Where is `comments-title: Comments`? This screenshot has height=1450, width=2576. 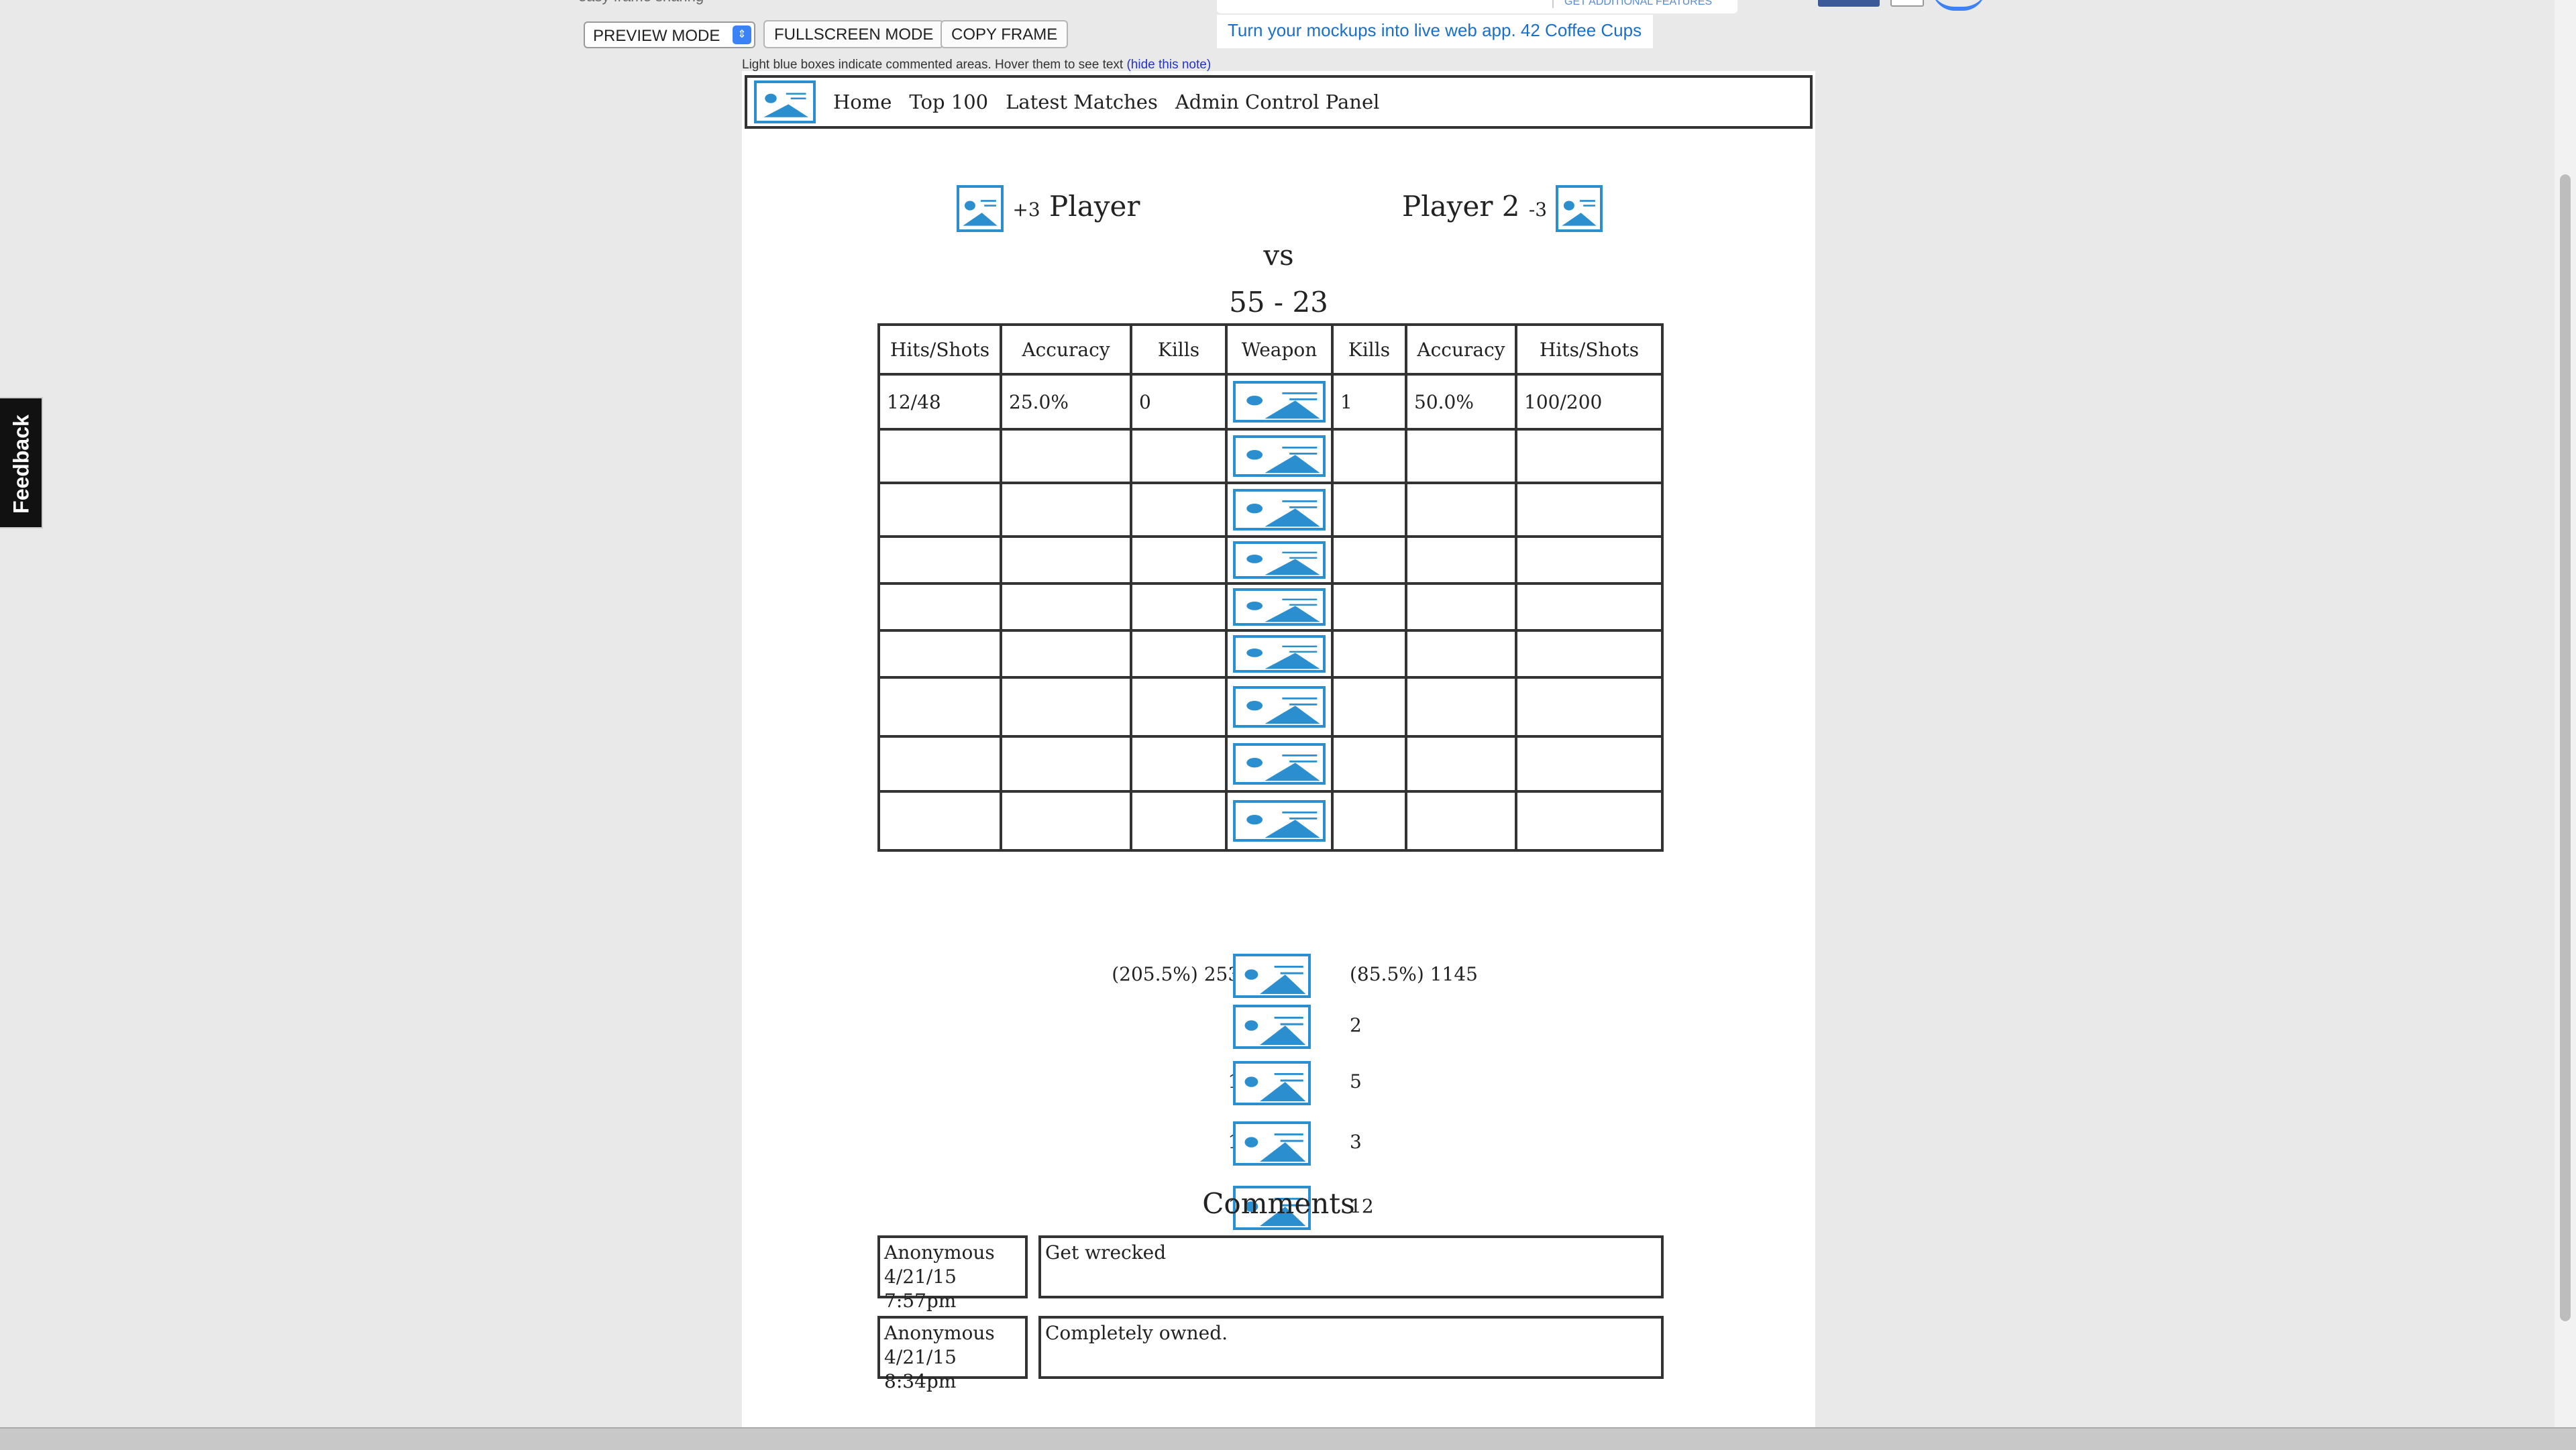 comments-title: Comments is located at coordinates (1278, 1203).